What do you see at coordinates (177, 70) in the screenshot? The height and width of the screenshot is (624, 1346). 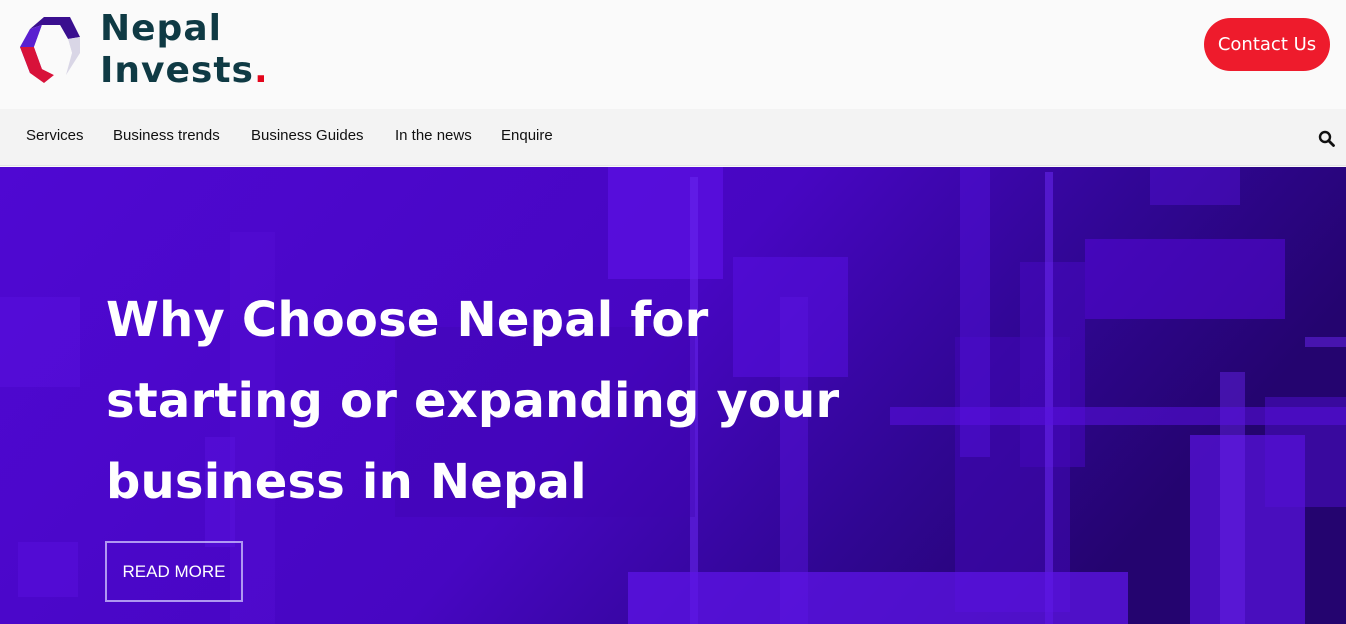 I see `brand-word: Invests` at bounding box center [177, 70].